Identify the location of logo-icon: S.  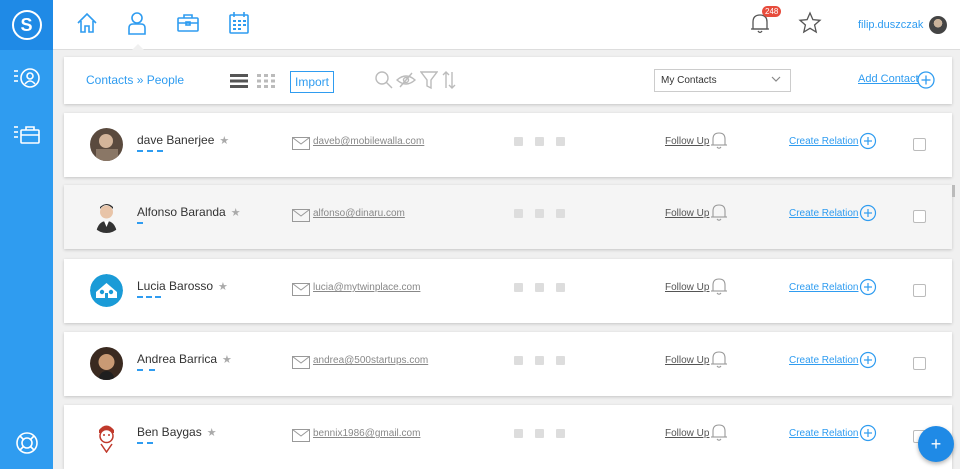
(26, 25).